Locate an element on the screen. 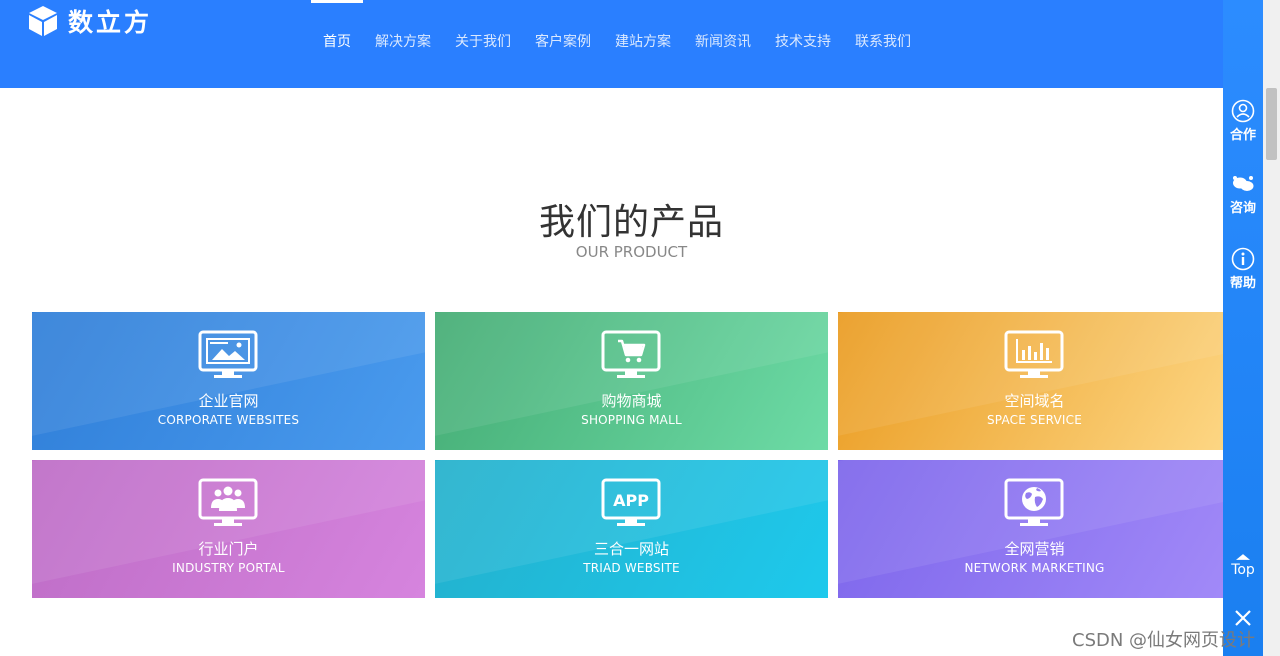 This screenshot has width=1280, height=656. product-card-network-marketing: 全网营销 NETWORK MARKETING is located at coordinates (1034, 529).